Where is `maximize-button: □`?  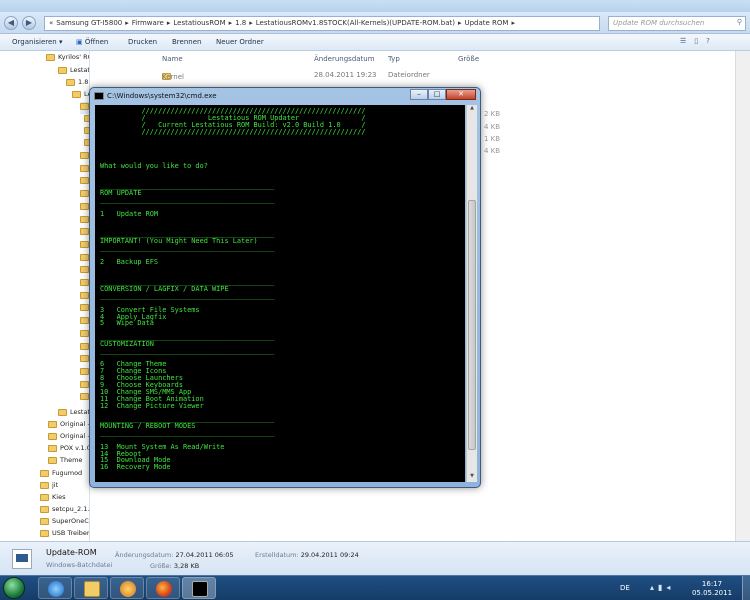
maximize-button: □ is located at coordinates (437, 94).